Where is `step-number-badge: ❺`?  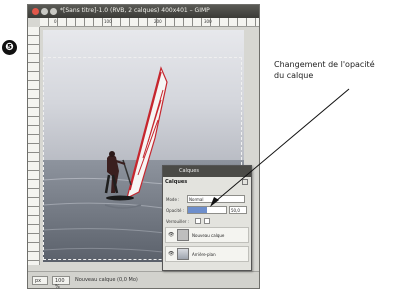
step-number-badge: ❺ is located at coordinates (9, 47).